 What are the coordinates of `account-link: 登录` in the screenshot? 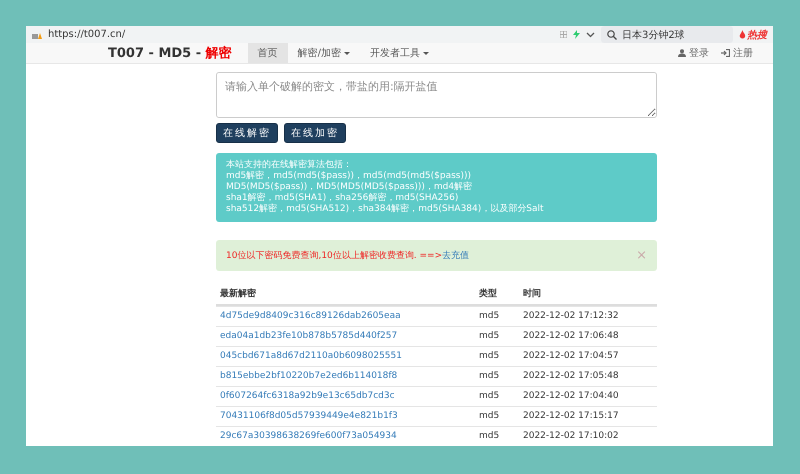 It's located at (693, 53).